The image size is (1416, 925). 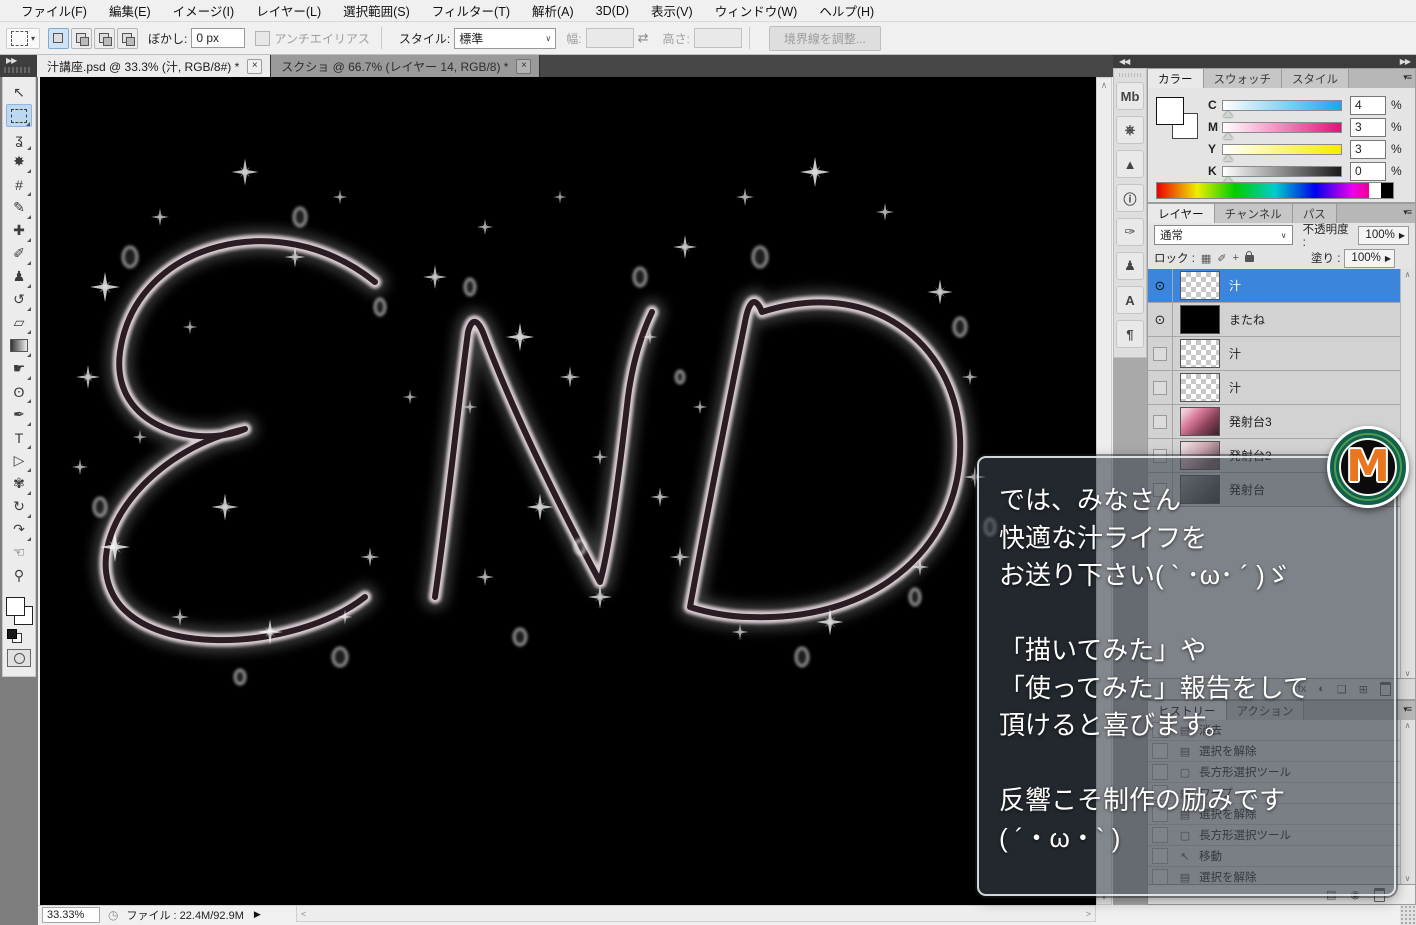 What do you see at coordinates (19, 345) in the screenshot?
I see `gradient-tool` at bounding box center [19, 345].